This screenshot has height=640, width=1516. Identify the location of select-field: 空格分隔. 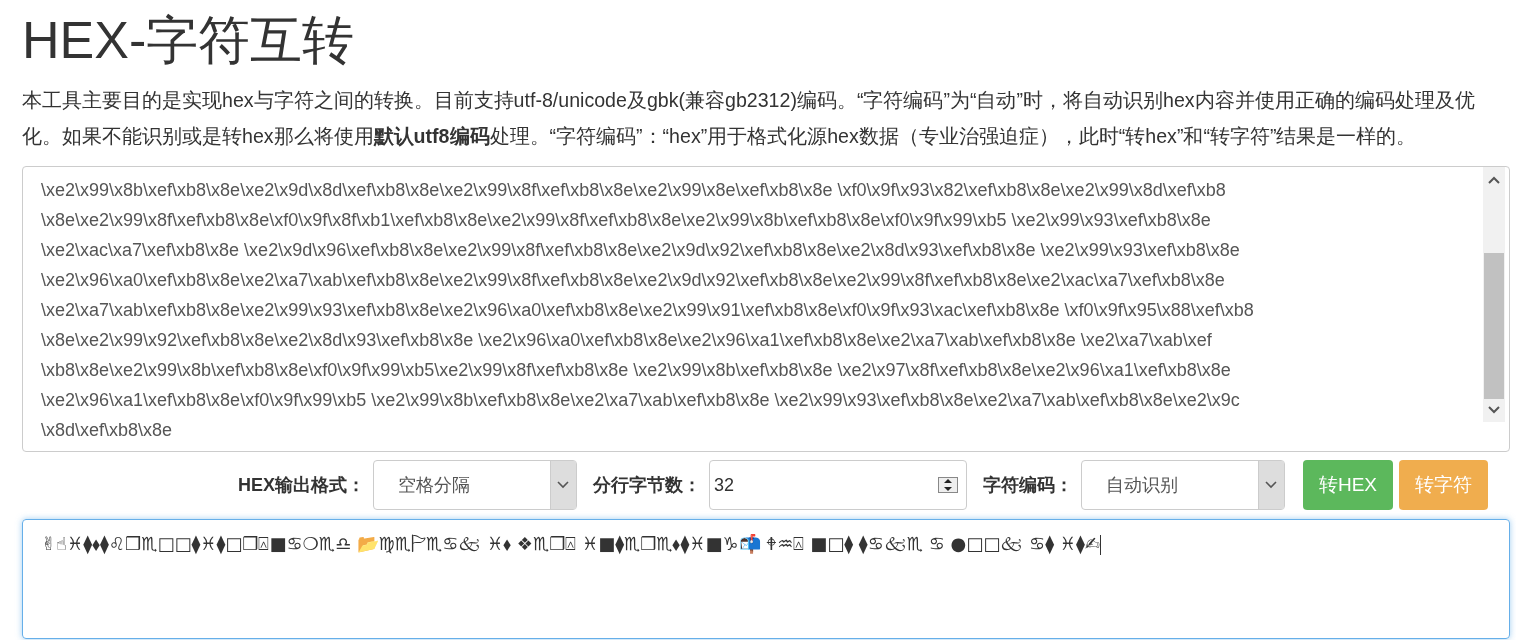
(474, 485).